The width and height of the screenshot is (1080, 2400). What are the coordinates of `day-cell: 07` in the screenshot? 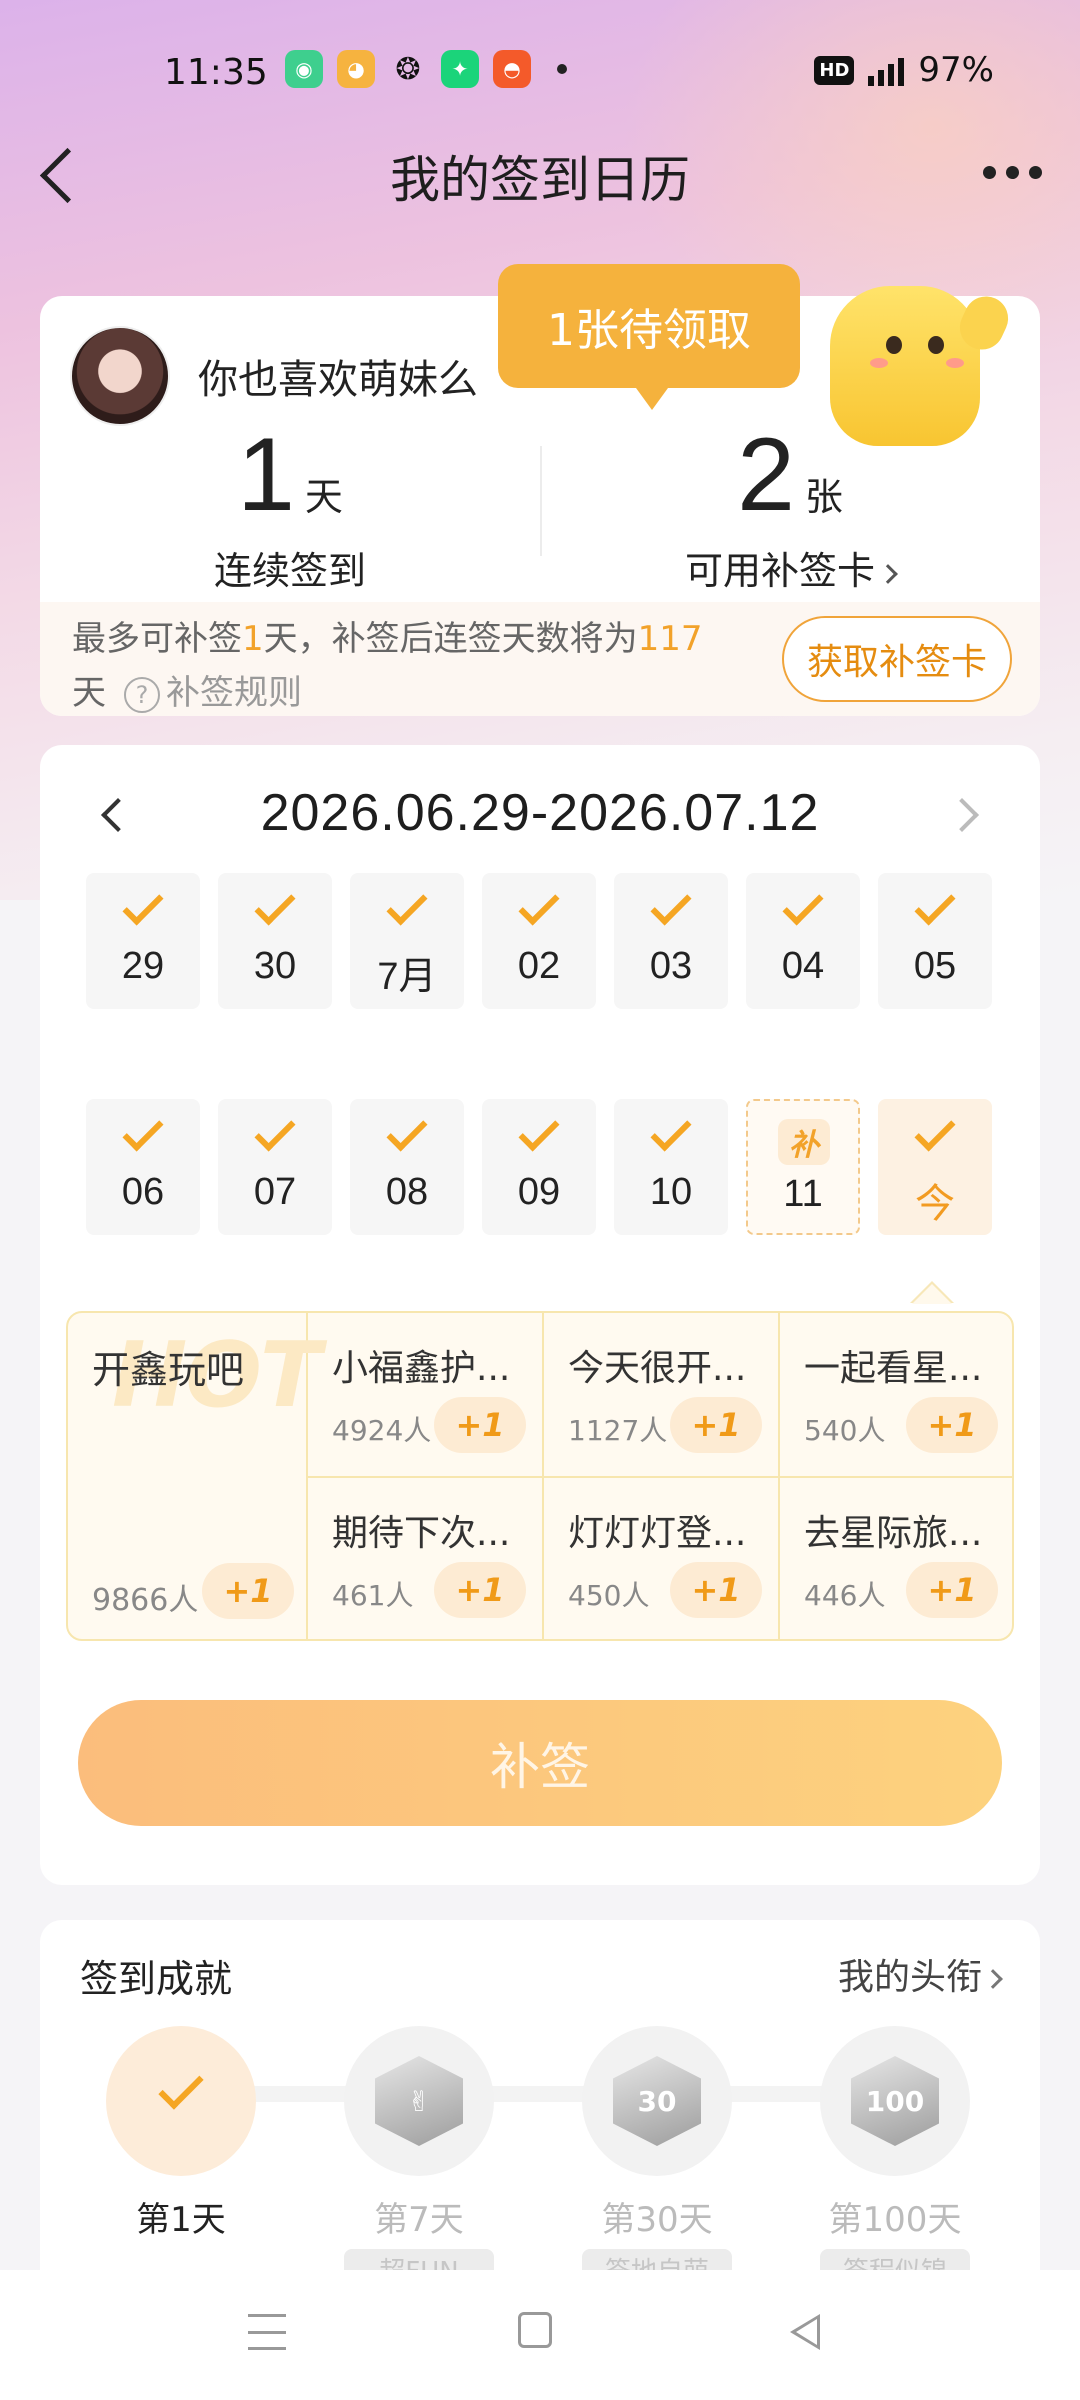 It's located at (275, 1167).